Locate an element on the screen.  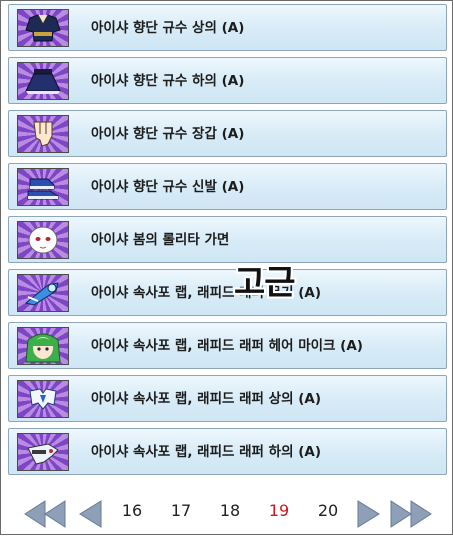
item-label: 아이샤 향단 규수 장갑 (A) is located at coordinates (168, 134).